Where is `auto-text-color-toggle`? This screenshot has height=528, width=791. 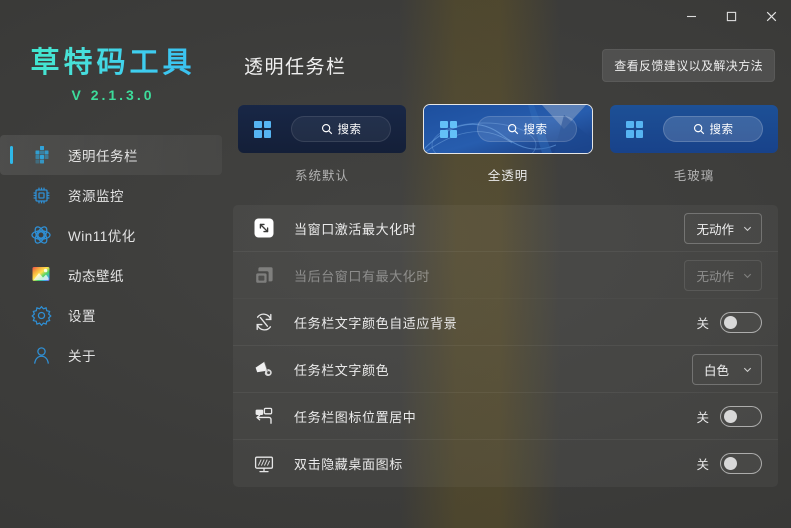 auto-text-color-toggle is located at coordinates (741, 322).